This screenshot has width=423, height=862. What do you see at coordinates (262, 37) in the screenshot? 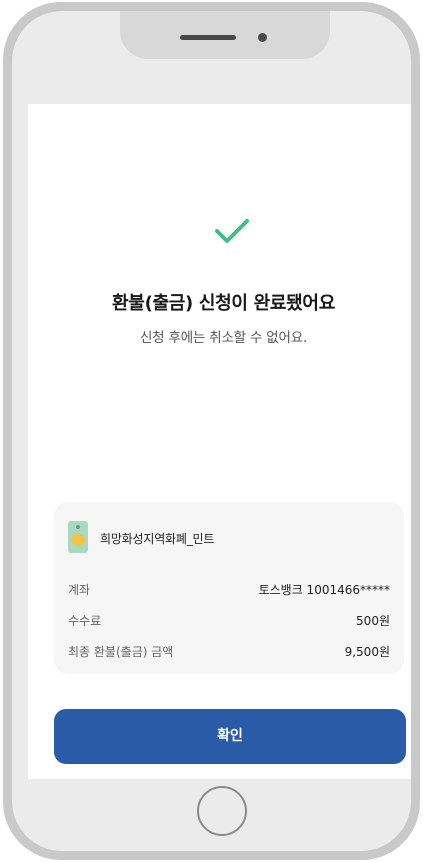
I see `camera-icon` at bounding box center [262, 37].